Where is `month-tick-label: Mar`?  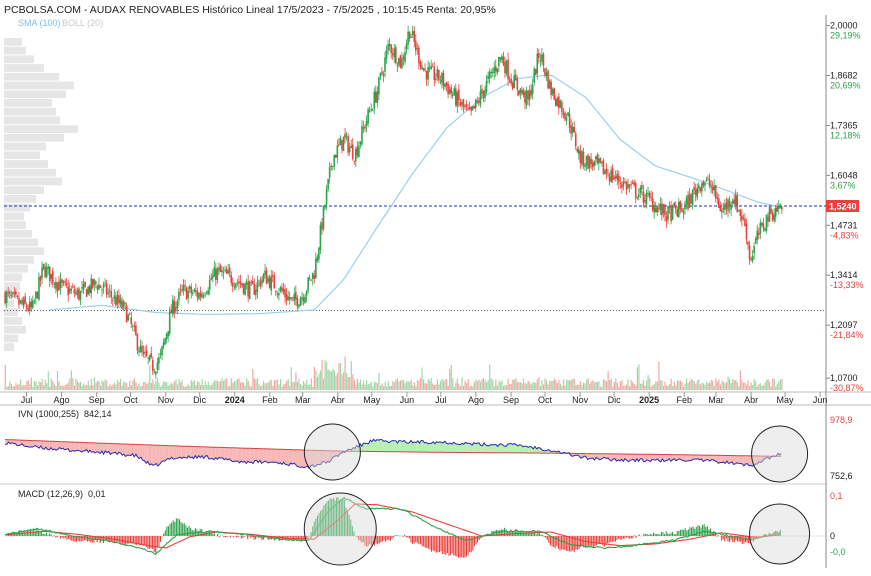 month-tick-label: Mar is located at coordinates (716, 400).